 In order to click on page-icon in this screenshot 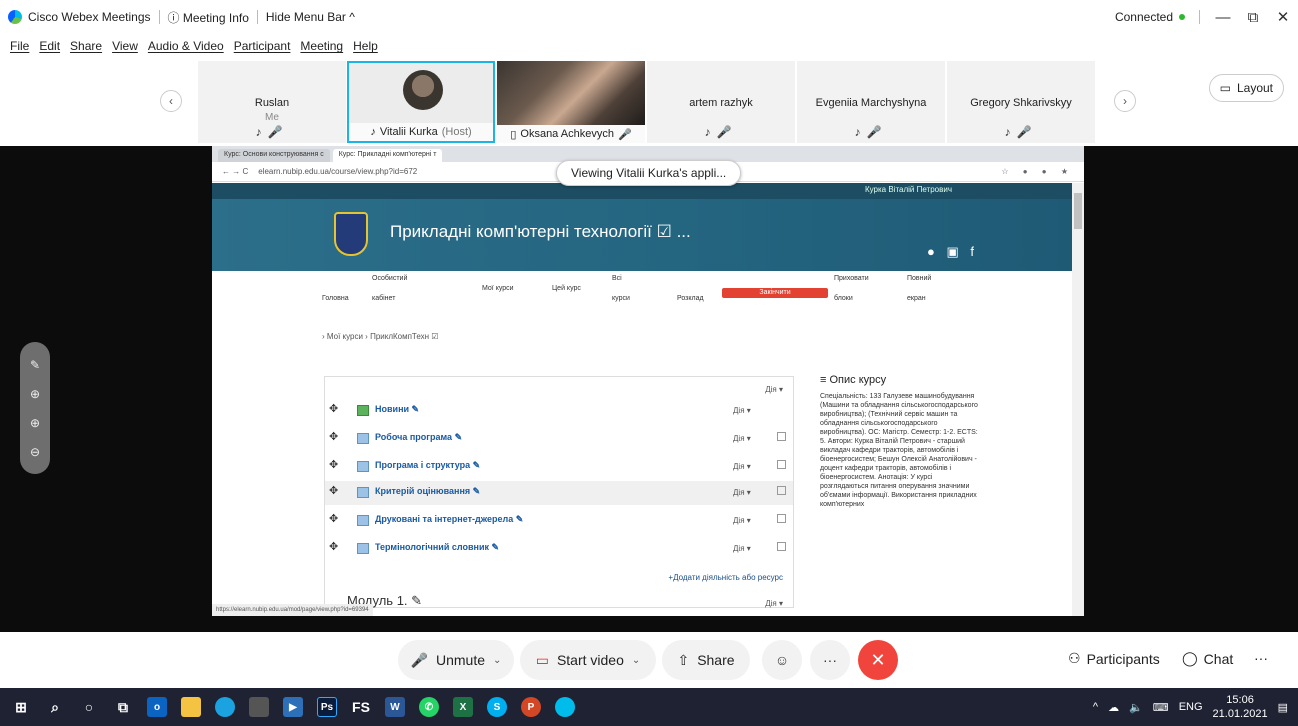, I will do `click(363, 466)`.